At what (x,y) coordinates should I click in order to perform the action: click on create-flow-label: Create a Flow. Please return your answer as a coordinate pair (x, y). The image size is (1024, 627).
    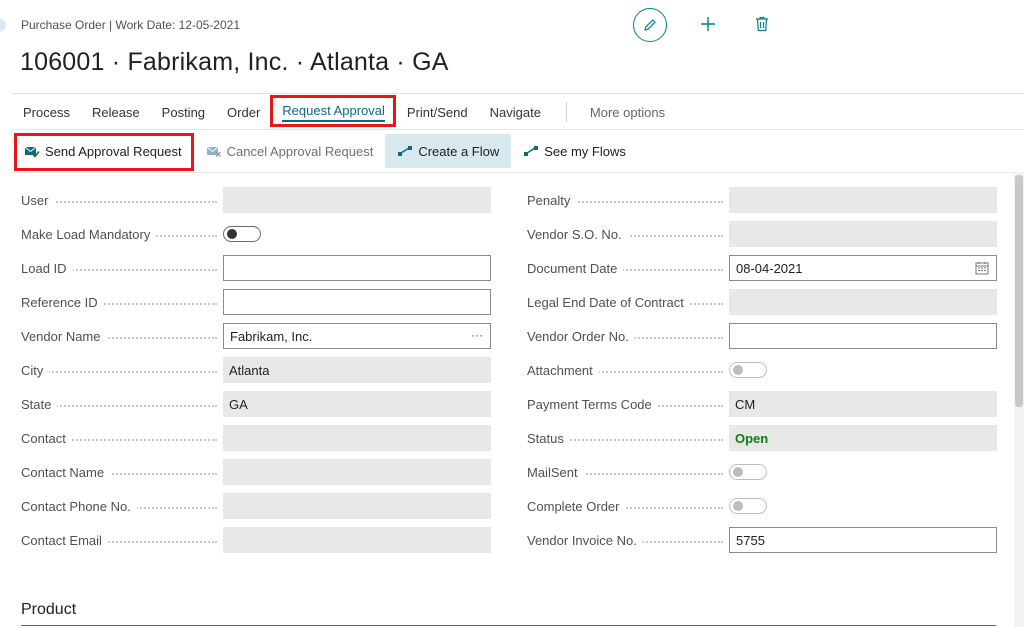
    Looking at the image, I should click on (459, 151).